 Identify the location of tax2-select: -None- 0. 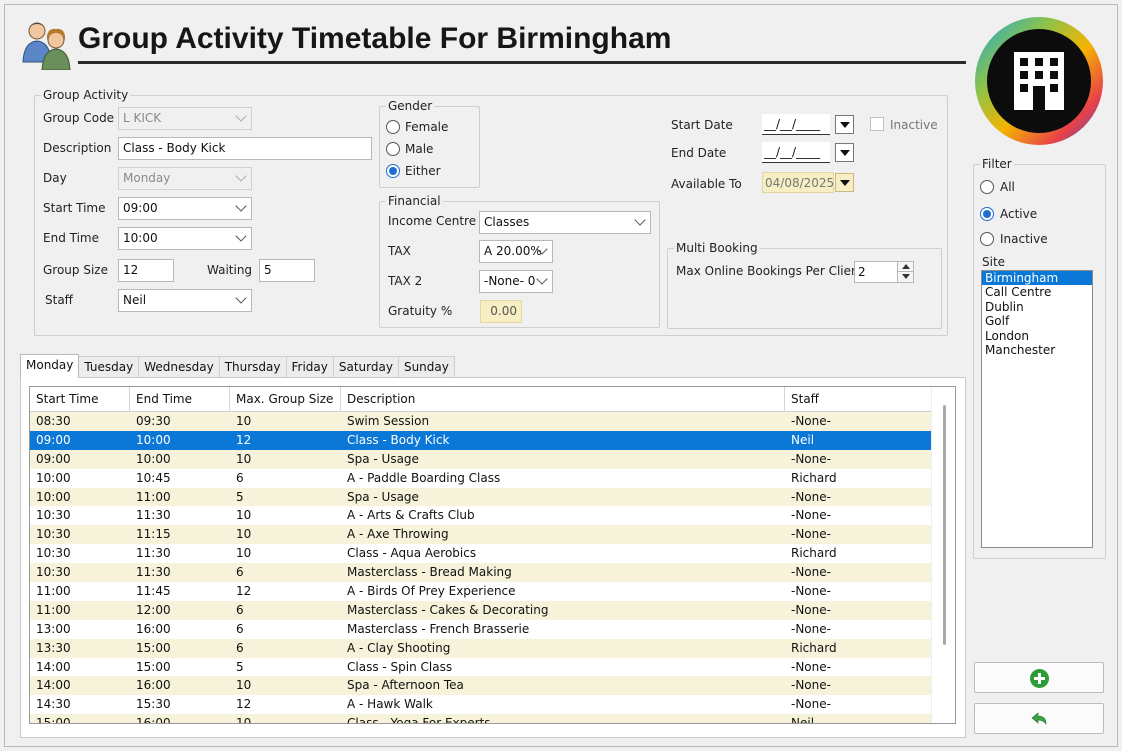
(516, 281).